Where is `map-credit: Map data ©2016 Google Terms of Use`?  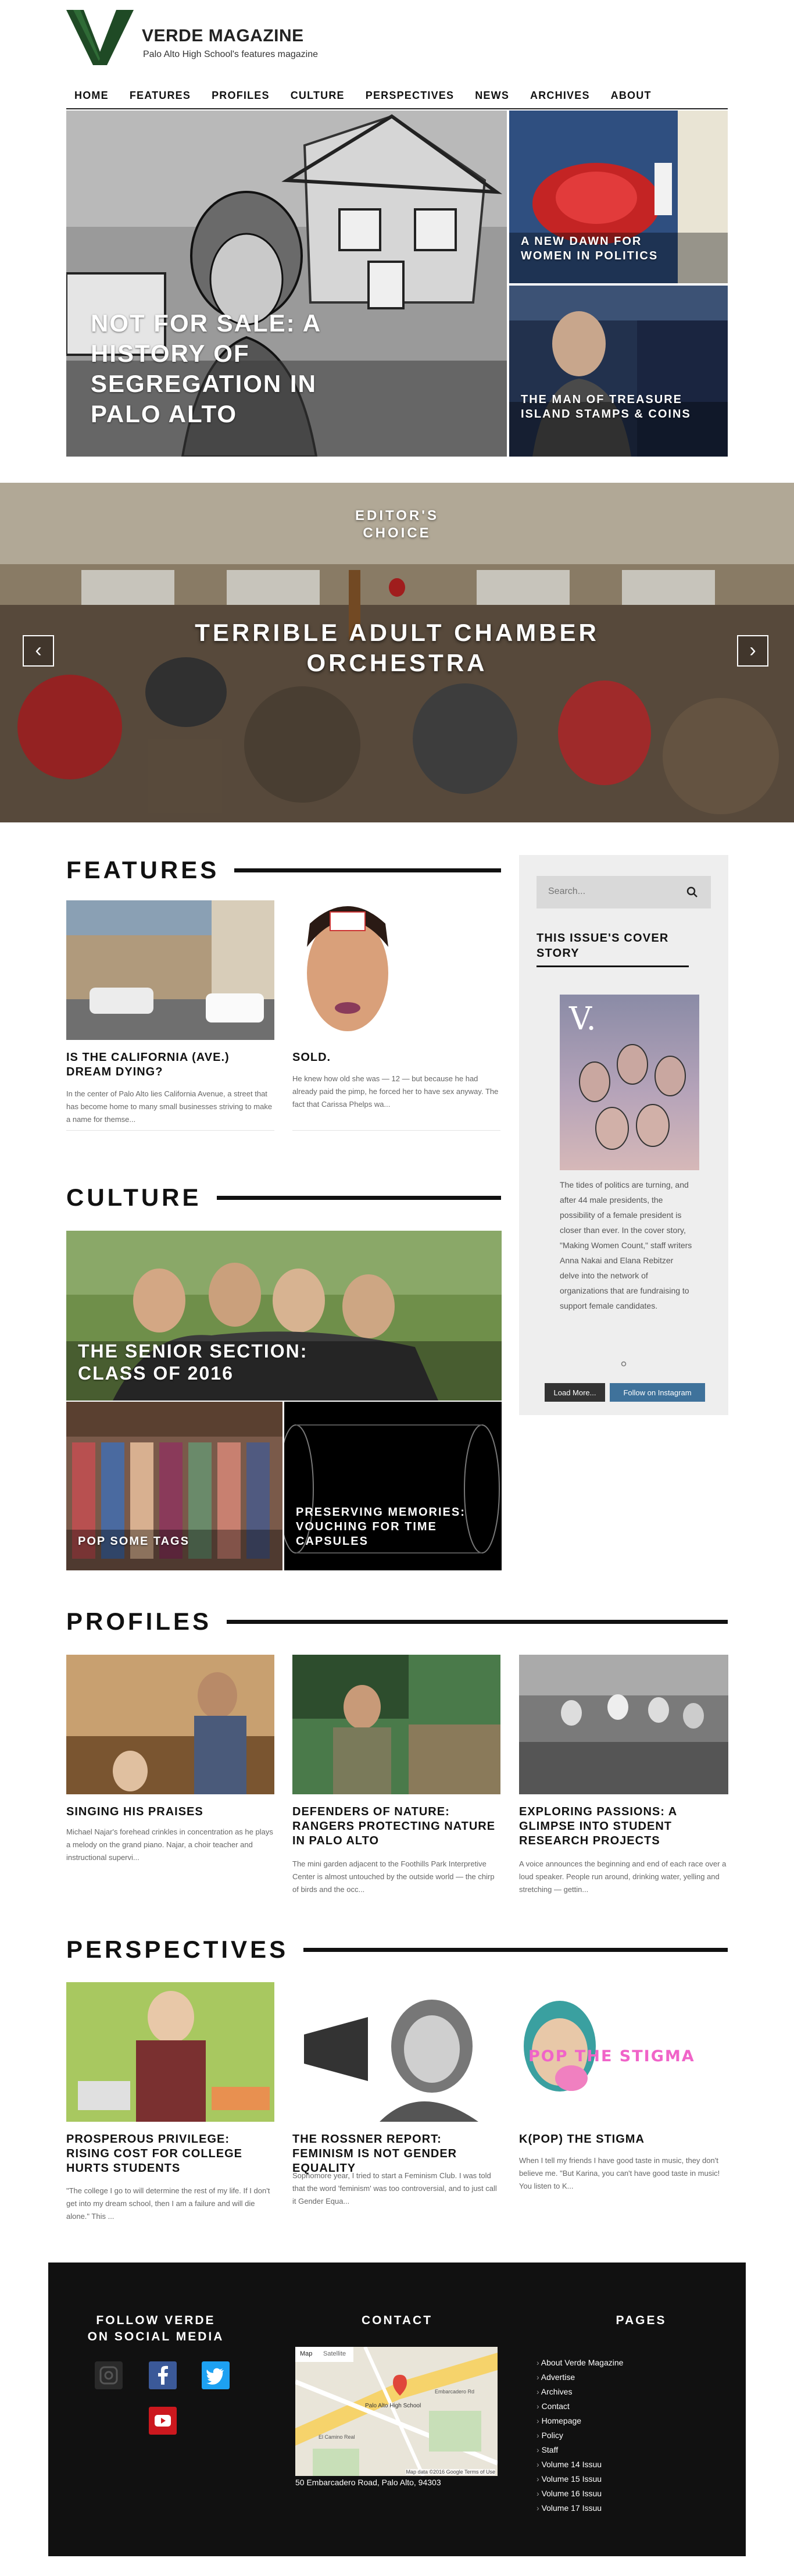 map-credit: Map data ©2016 Google Terms of Use is located at coordinates (450, 2472).